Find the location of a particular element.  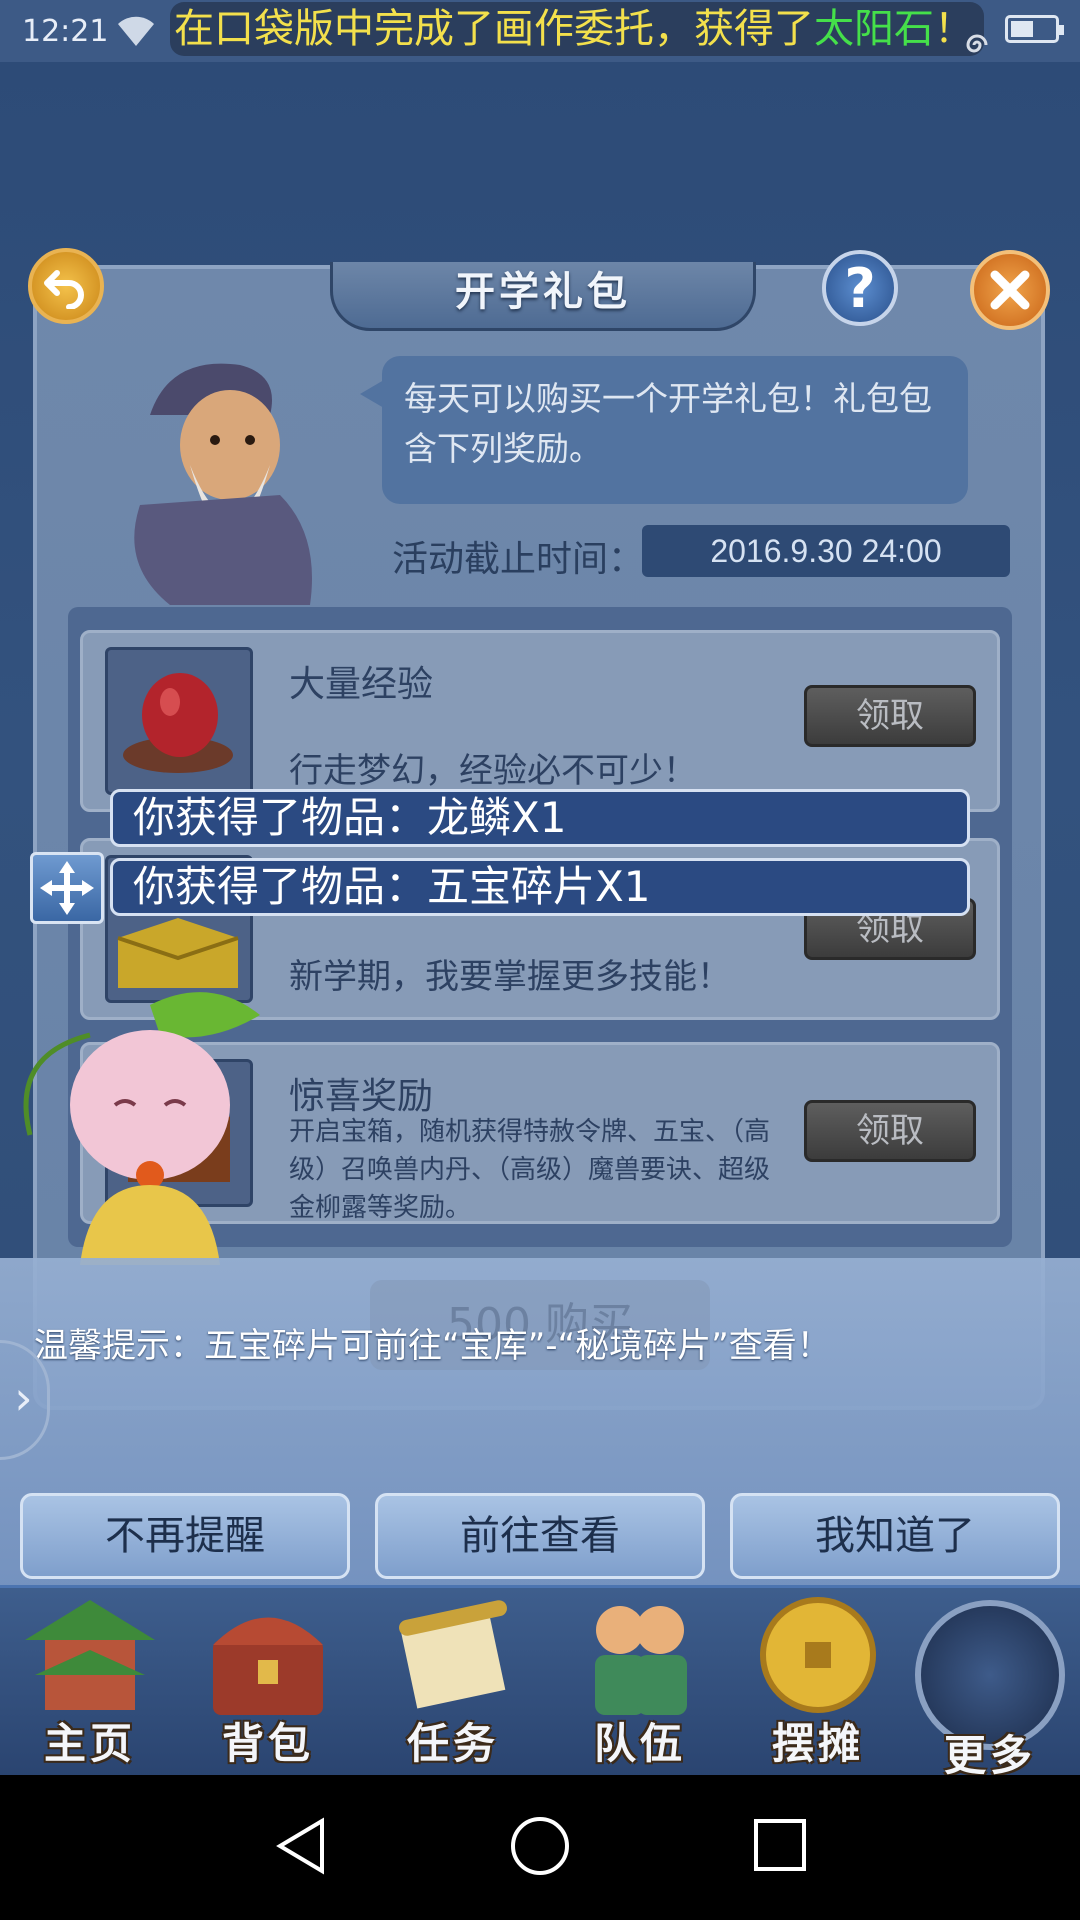

recents-square-icon is located at coordinates (780, 1845).